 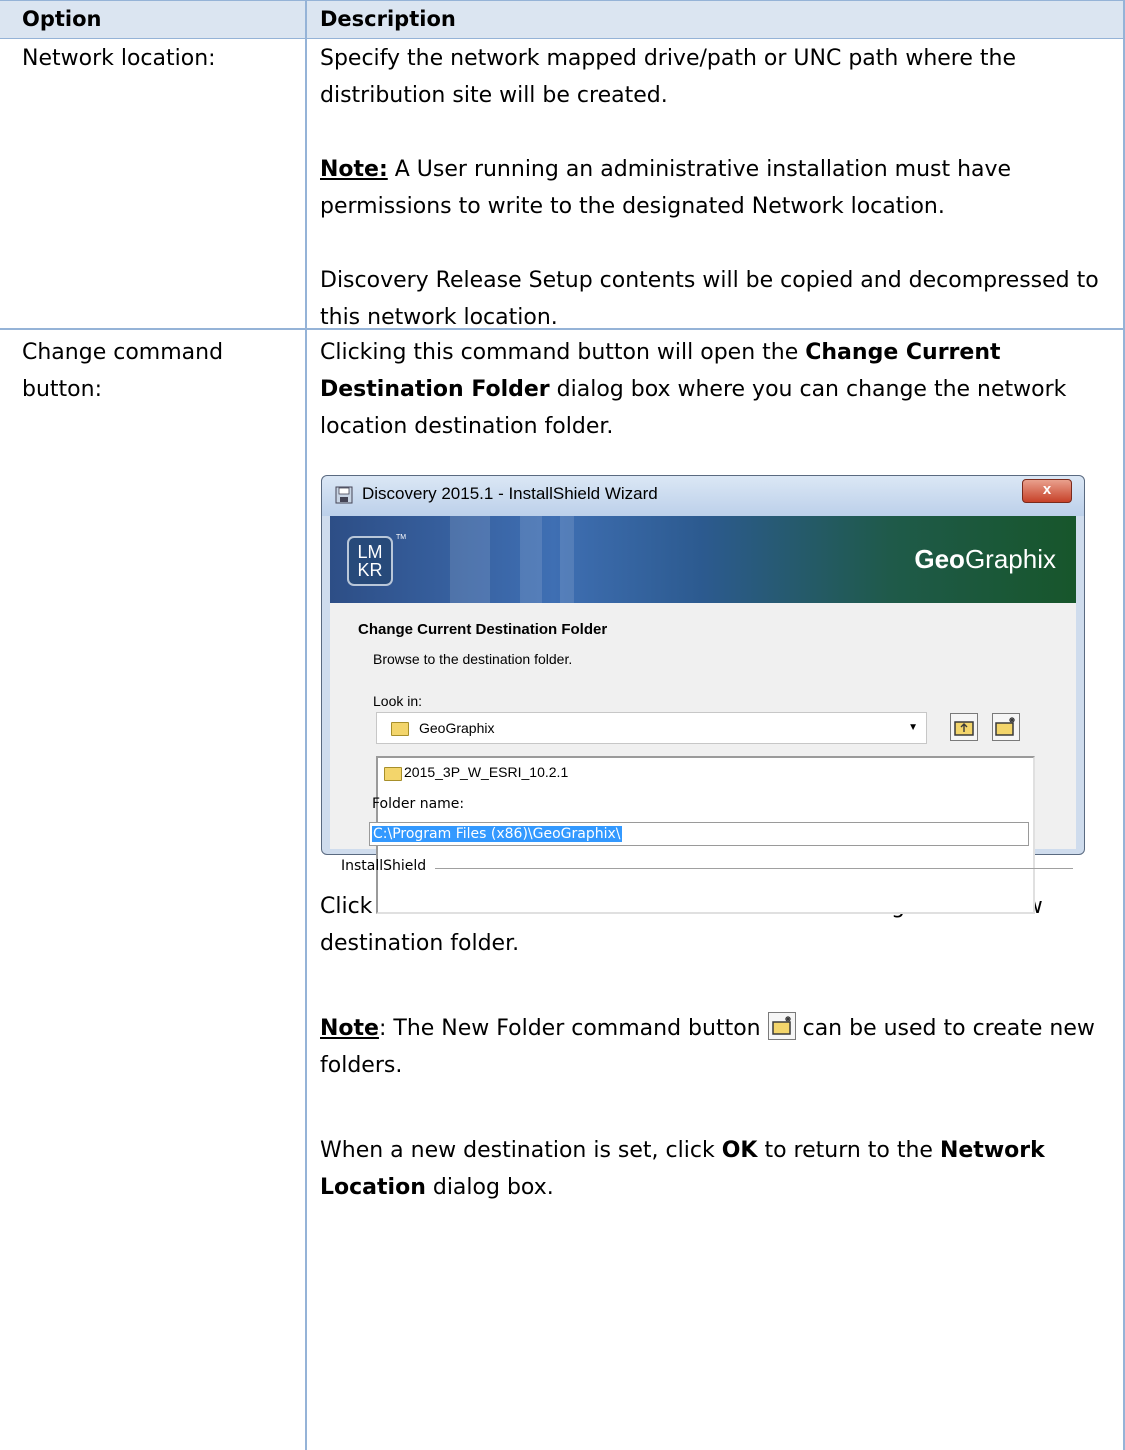 What do you see at coordinates (964, 727) in the screenshot?
I see `up-folder-button` at bounding box center [964, 727].